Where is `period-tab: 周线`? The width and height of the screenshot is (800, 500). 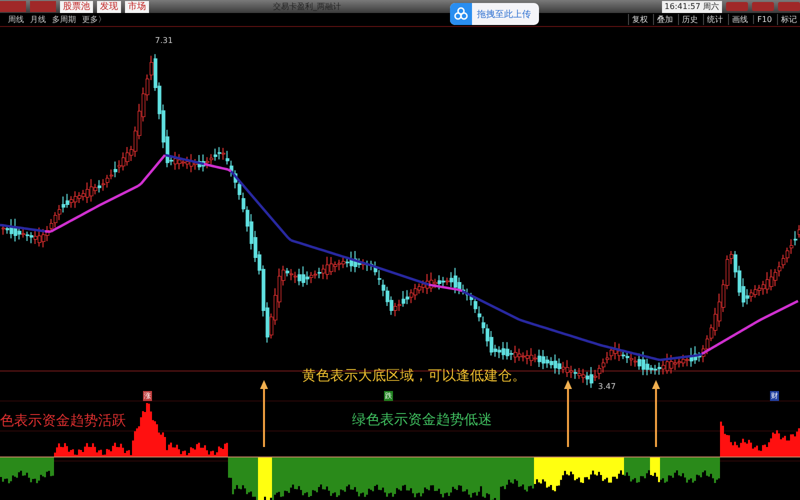 period-tab: 周线 is located at coordinates (16, 19).